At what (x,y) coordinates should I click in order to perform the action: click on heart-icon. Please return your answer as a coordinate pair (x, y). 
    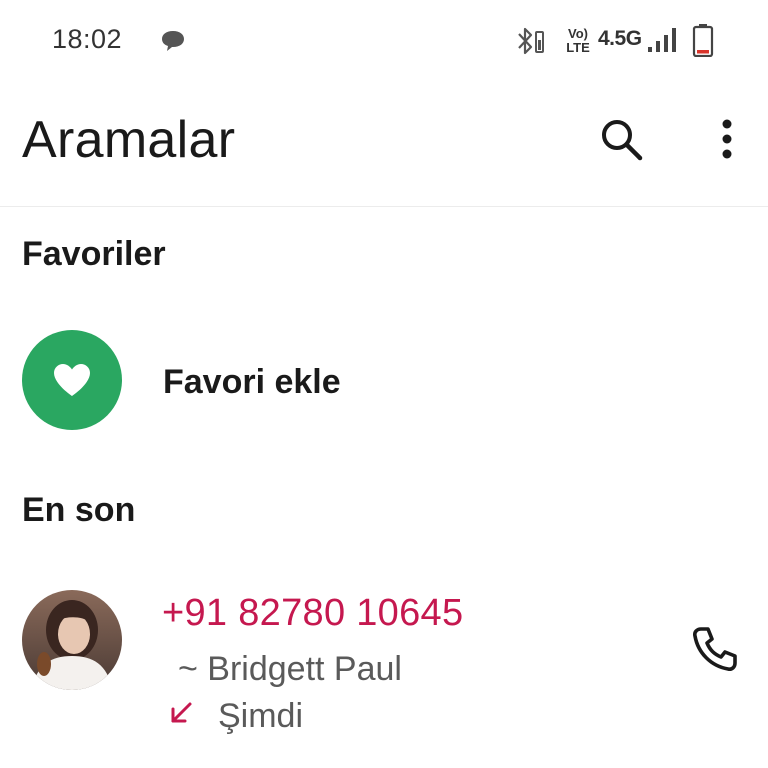
    Looking at the image, I should click on (72, 380).